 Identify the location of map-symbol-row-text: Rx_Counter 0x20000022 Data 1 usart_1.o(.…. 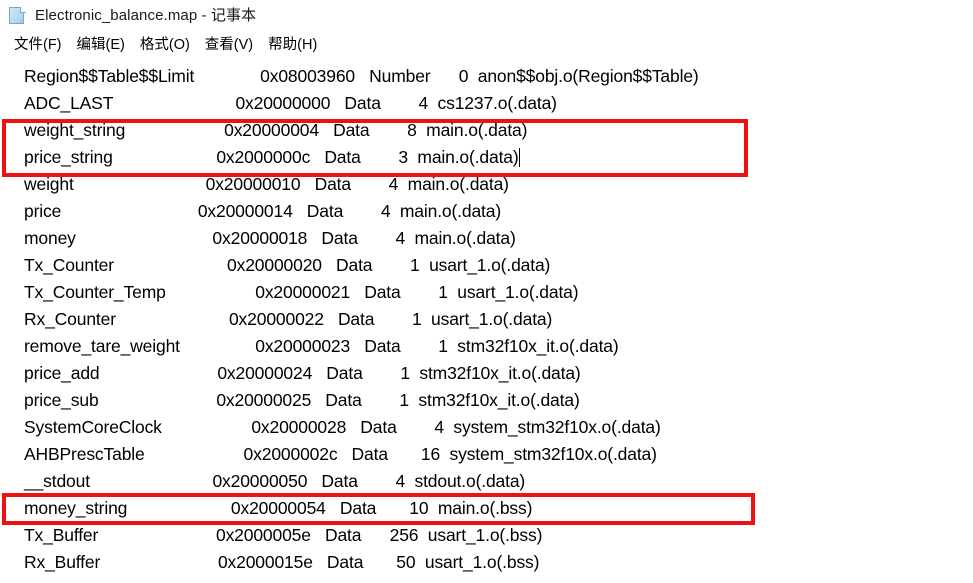
(288, 319).